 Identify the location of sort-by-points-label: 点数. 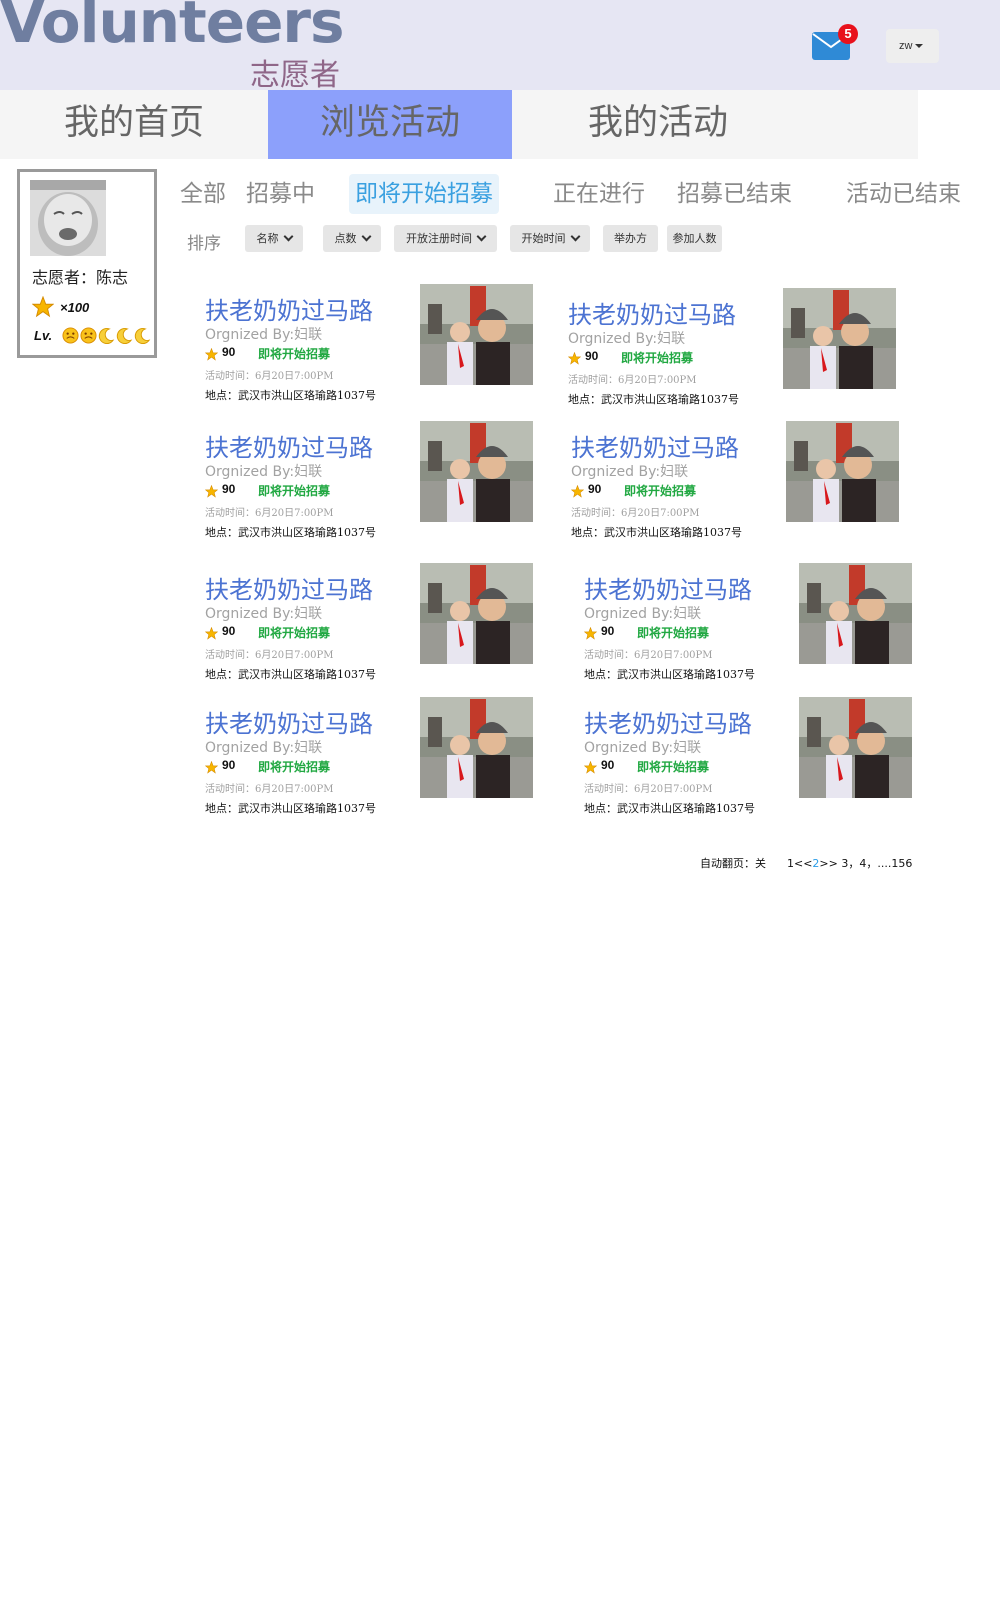
(345, 238).